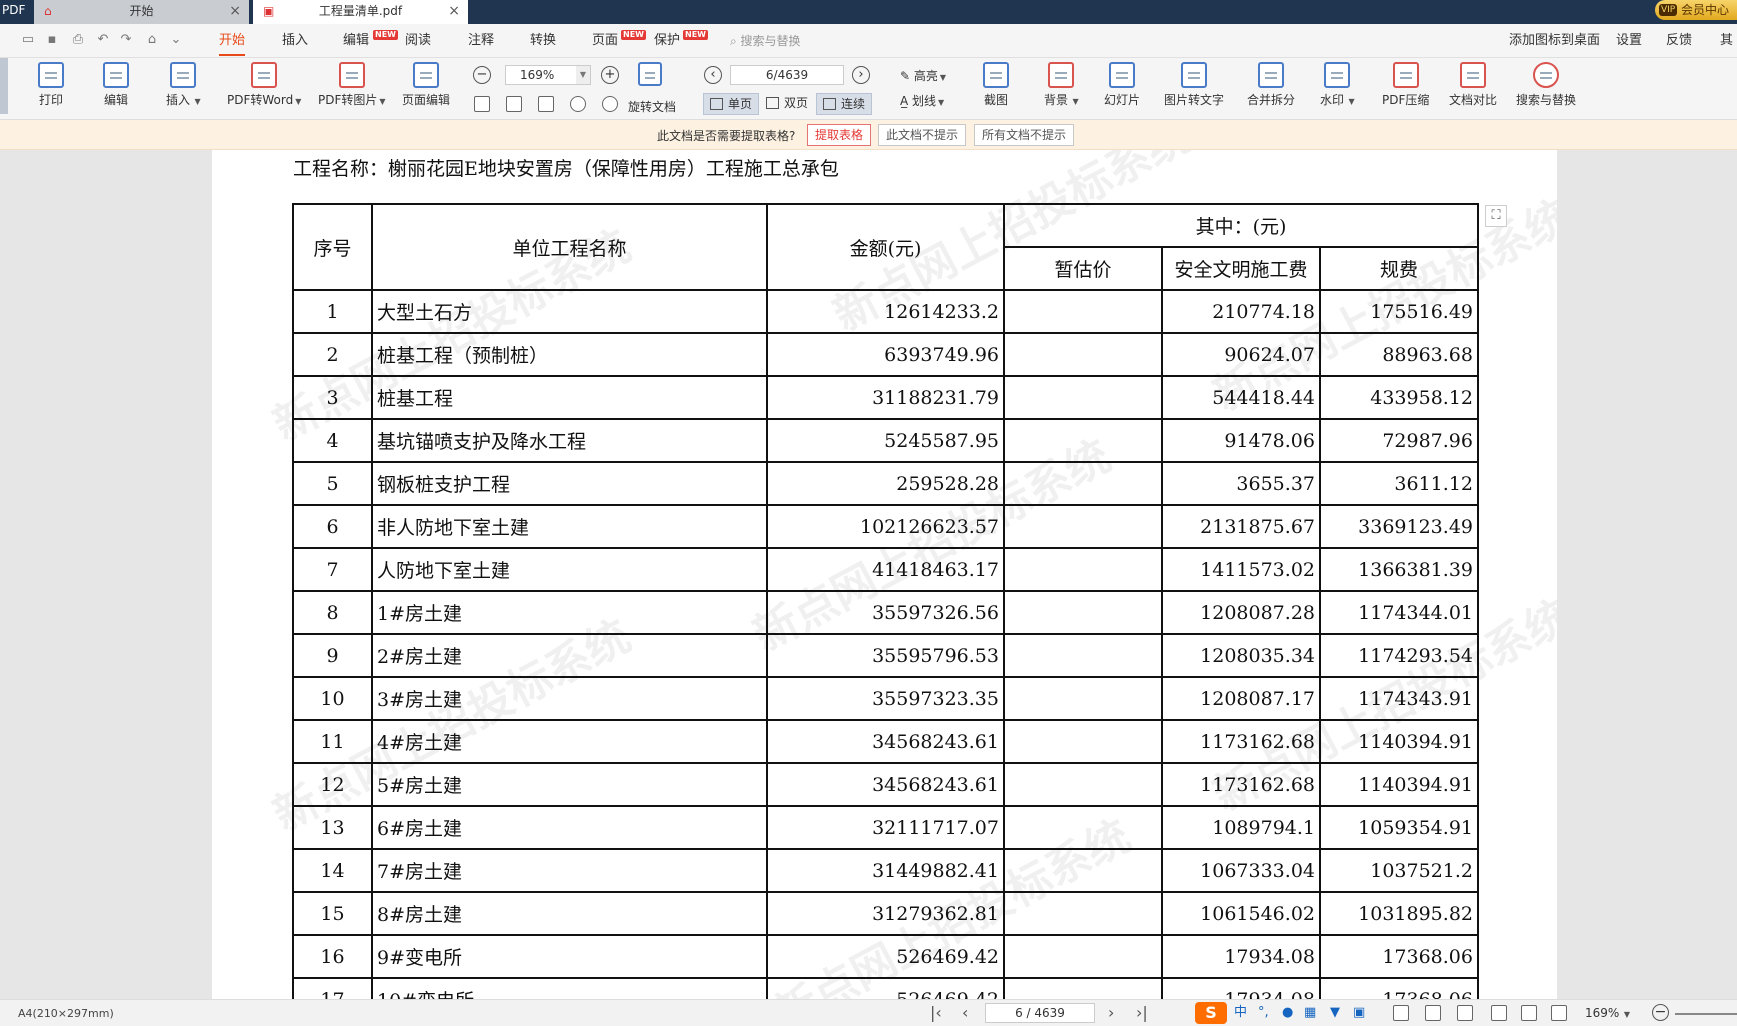 Image resolution: width=1737 pixels, height=1026 pixels. I want to click on screenshot-button: 截图, so click(996, 85).